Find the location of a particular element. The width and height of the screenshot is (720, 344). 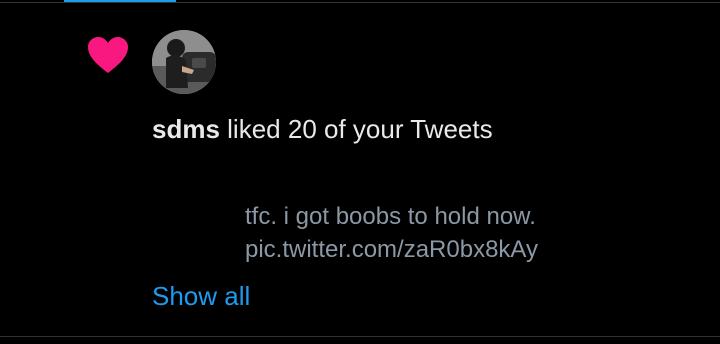

avatar-photo is located at coordinates (184, 62).